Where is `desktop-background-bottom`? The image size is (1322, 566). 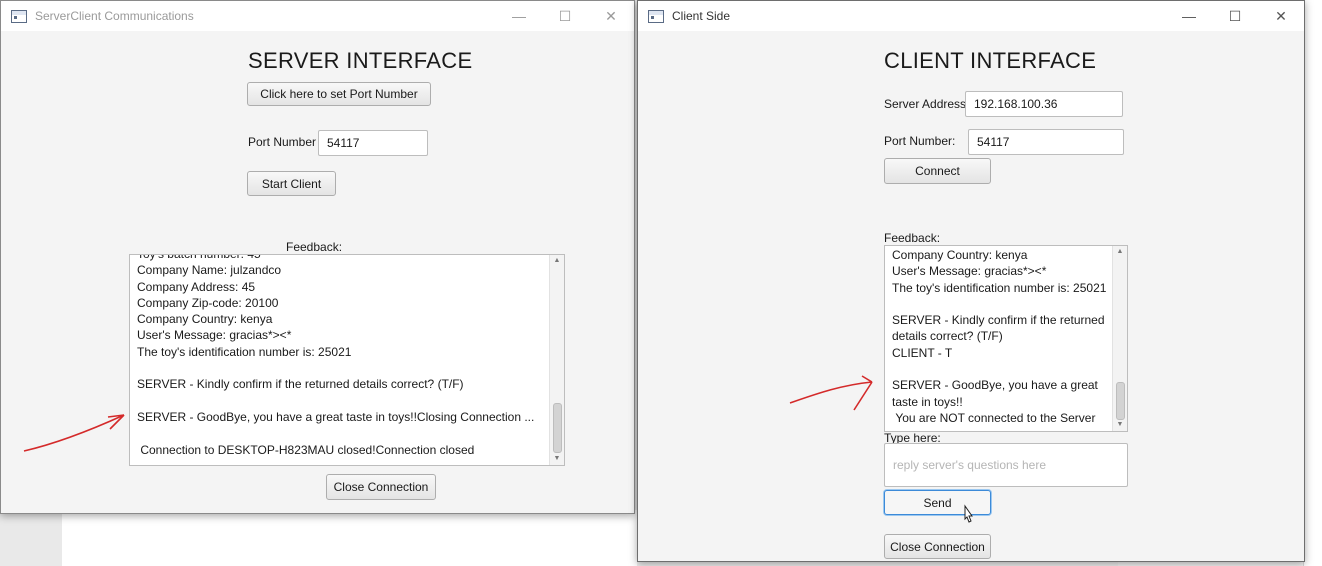
desktop-background-bottom is located at coordinates (349, 538).